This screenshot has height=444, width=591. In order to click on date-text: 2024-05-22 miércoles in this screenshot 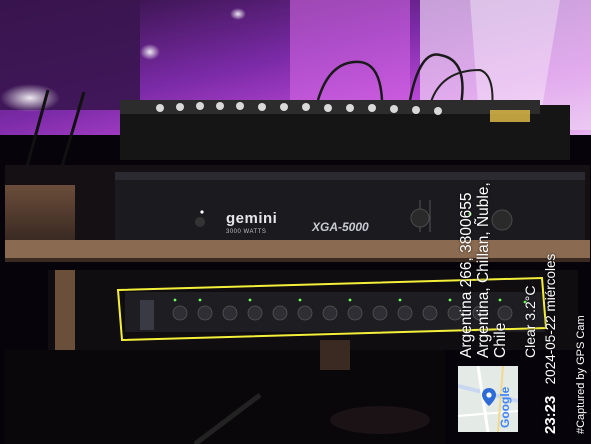, I will do `click(550, 319)`.